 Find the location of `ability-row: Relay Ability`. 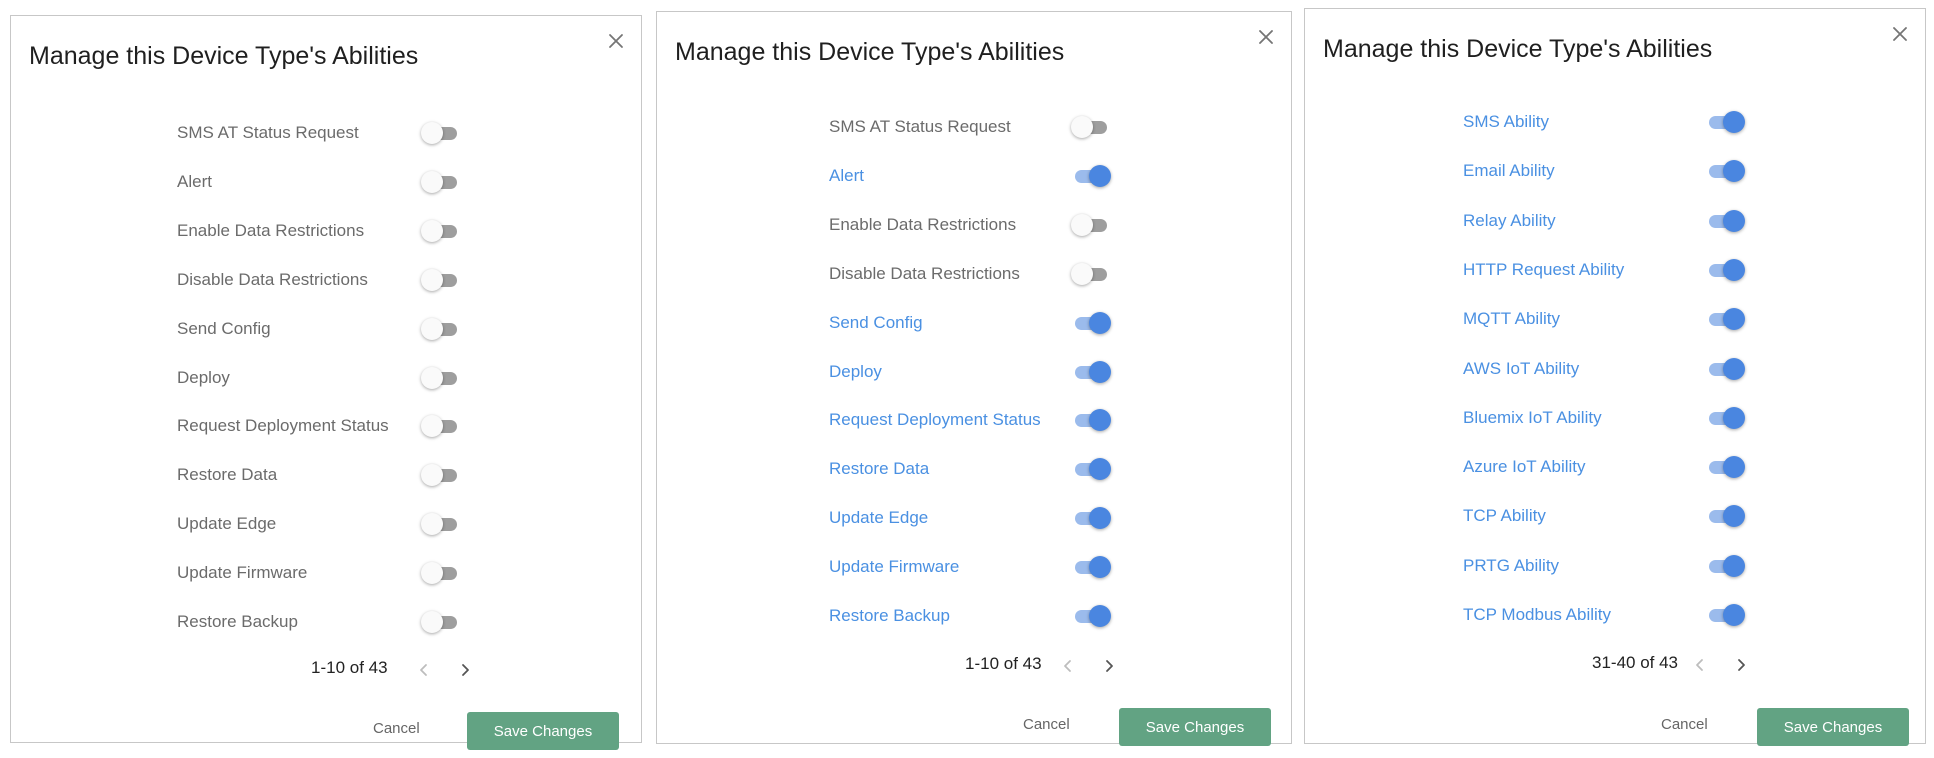

ability-row: Relay Ability is located at coordinates (1606, 221).